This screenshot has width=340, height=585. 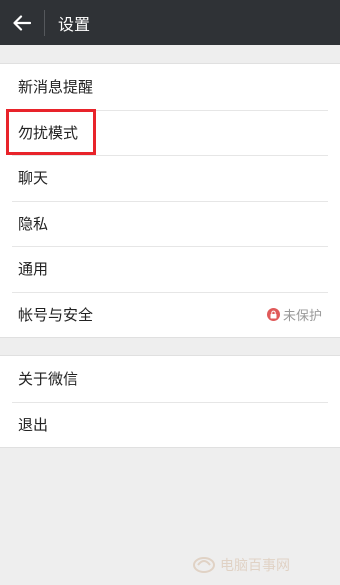 What do you see at coordinates (170, 424) in the screenshot?
I see `row-logout: 退出` at bounding box center [170, 424].